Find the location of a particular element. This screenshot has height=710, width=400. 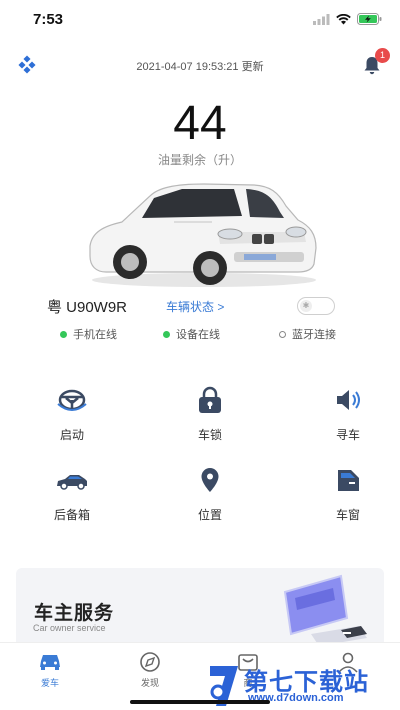

grid-label: 启动 is located at coordinates (71, 435).